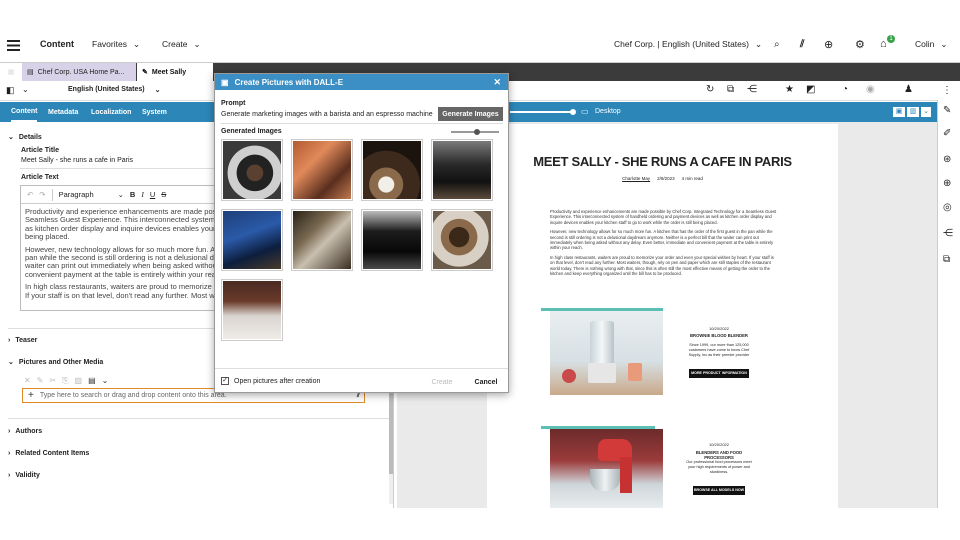 Image resolution: width=960 pixels, height=540 pixels. What do you see at coordinates (948, 233) in the screenshot?
I see `share-nodes-icon: ⋲` at bounding box center [948, 233].